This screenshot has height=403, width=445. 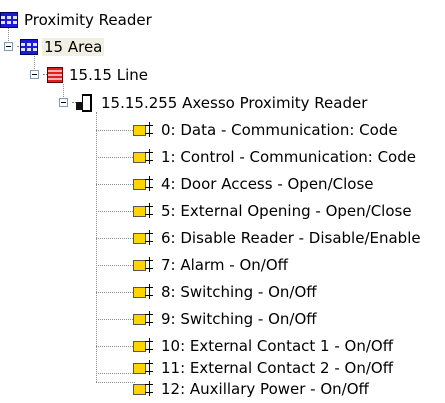 I want to click on tree-node-device: 15.15.255 Axesso Proximity Reader, so click(x=222, y=103).